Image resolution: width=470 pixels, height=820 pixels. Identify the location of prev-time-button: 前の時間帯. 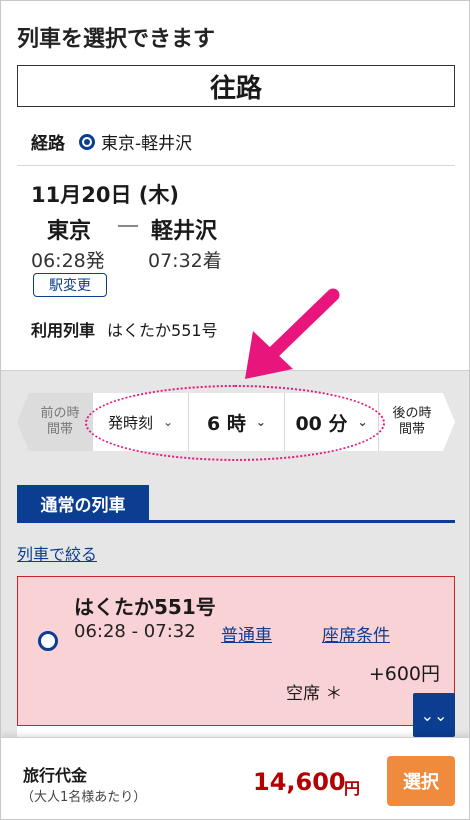
(55, 422).